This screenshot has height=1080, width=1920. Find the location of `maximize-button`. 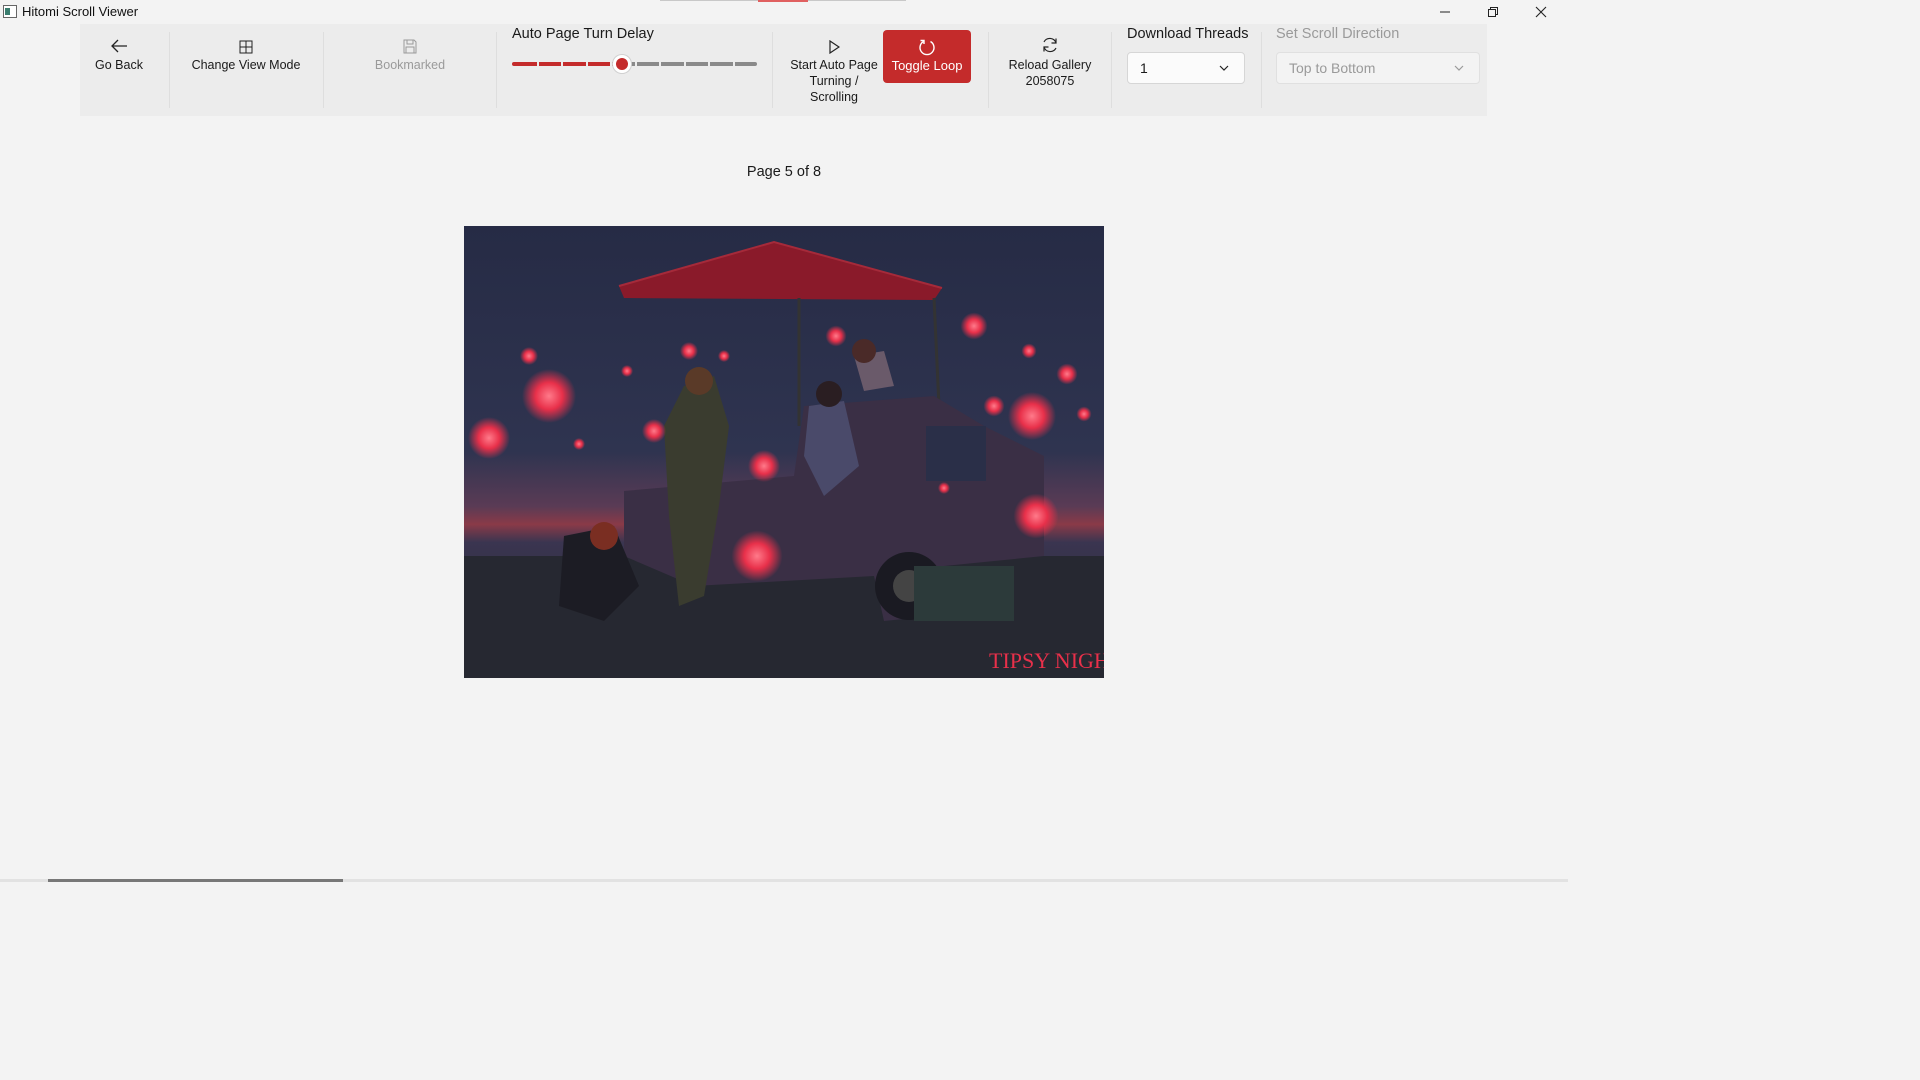

maximize-button is located at coordinates (1493, 12).